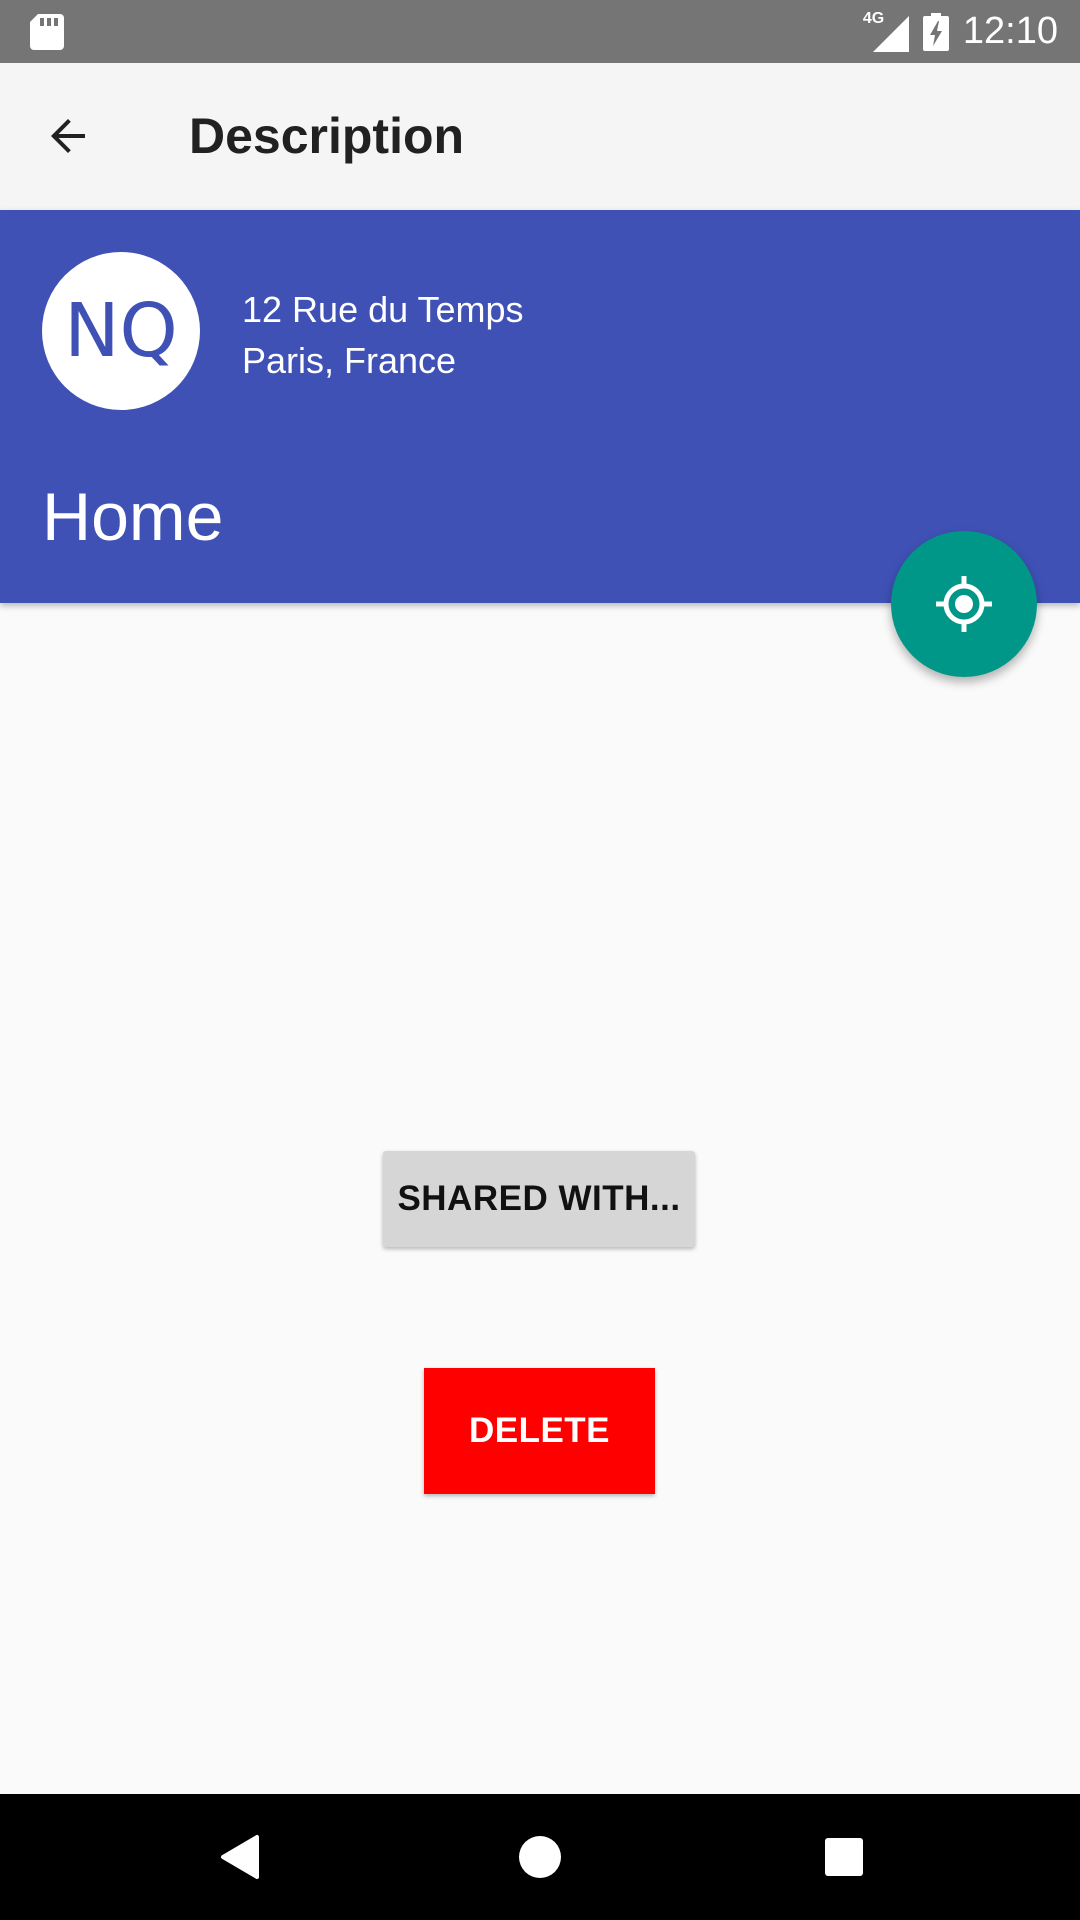  What do you see at coordinates (1010, 31) in the screenshot?
I see `status-clock: 12:10` at bounding box center [1010, 31].